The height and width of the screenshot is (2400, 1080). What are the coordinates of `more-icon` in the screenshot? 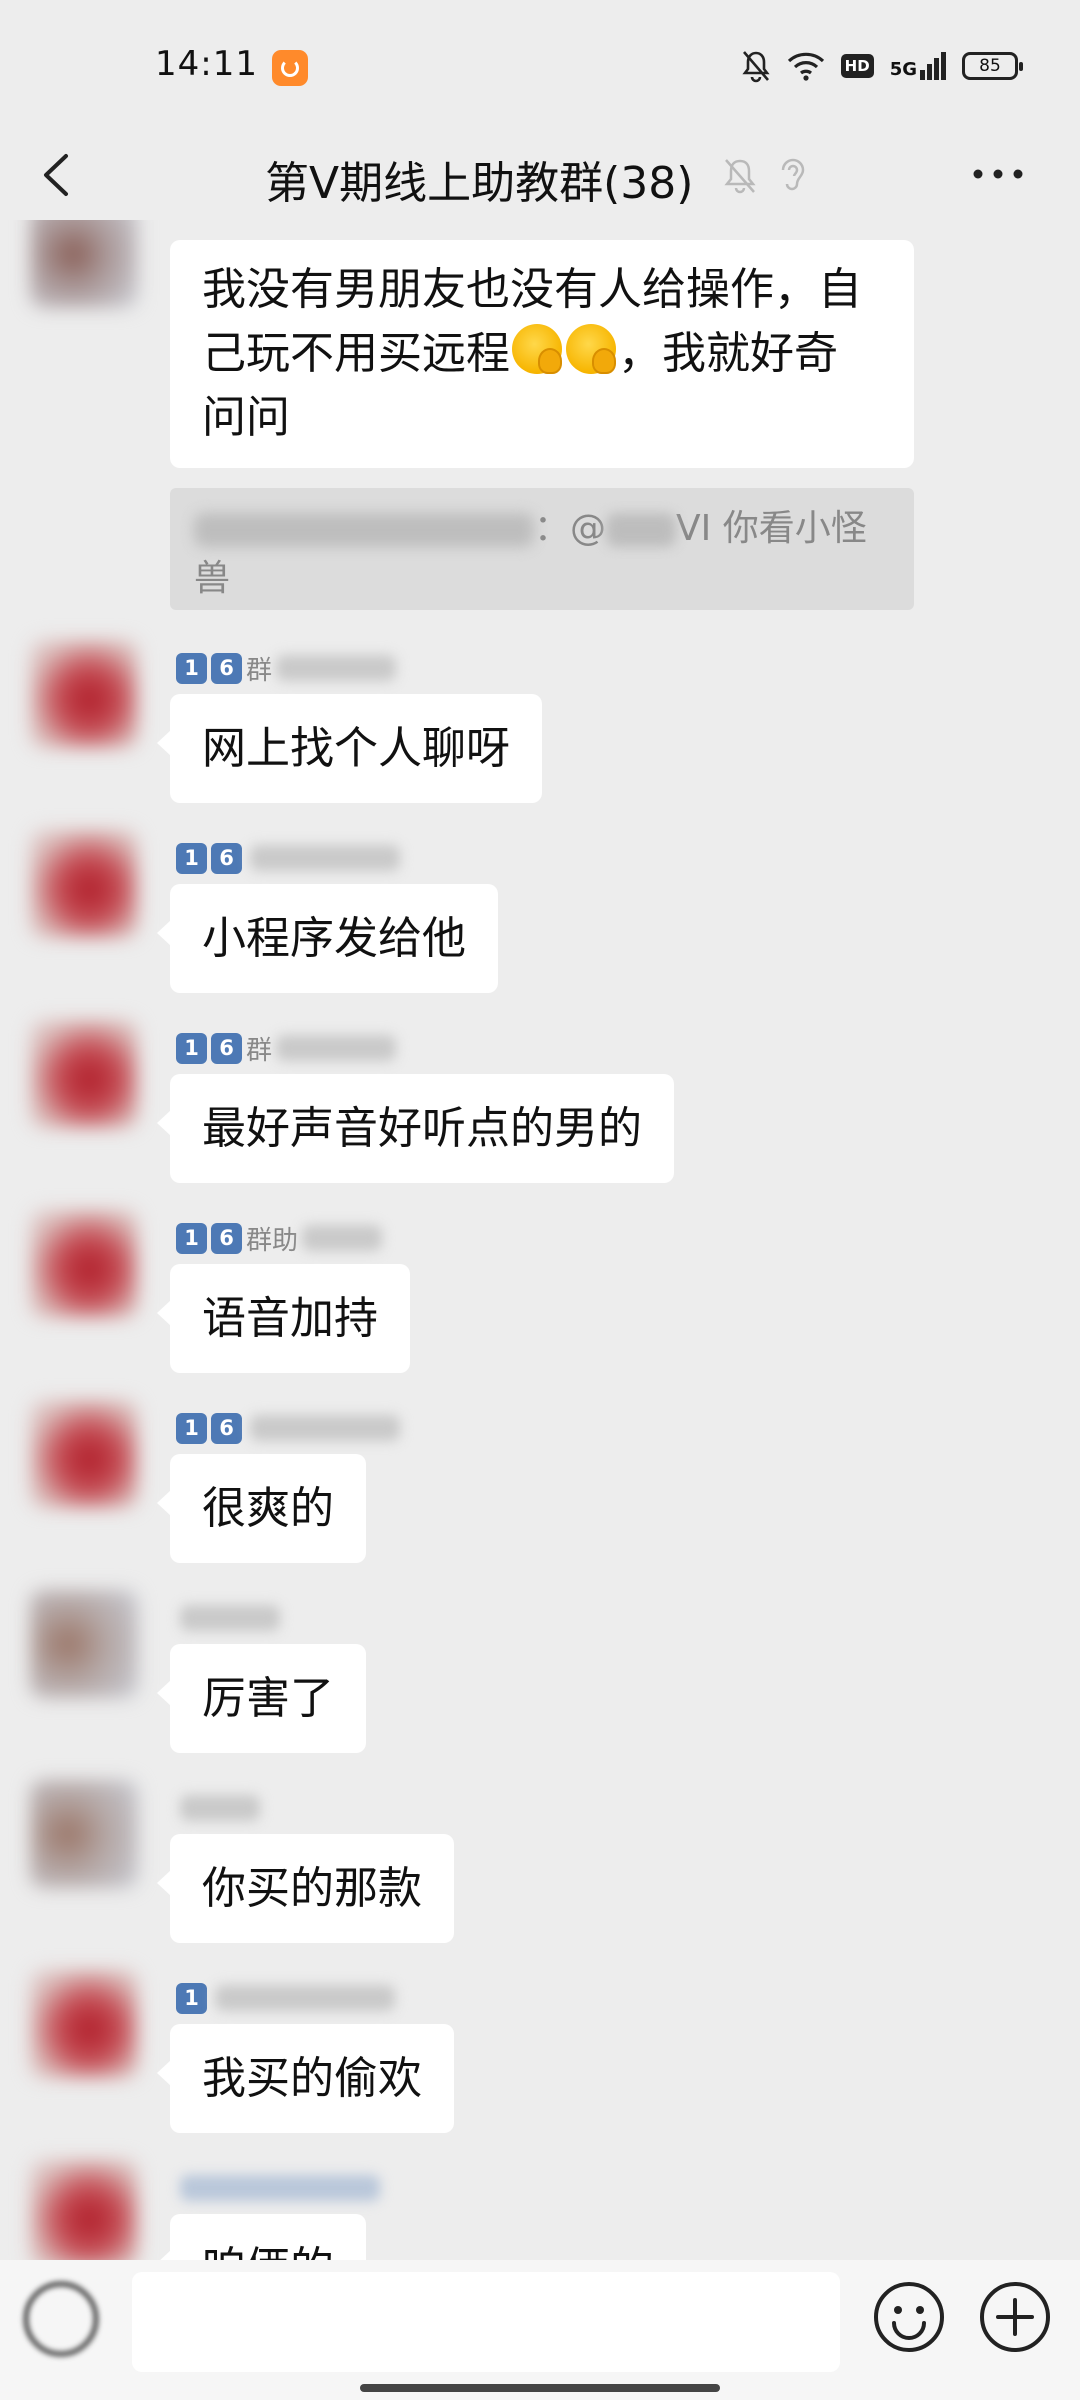 It's located at (998, 174).